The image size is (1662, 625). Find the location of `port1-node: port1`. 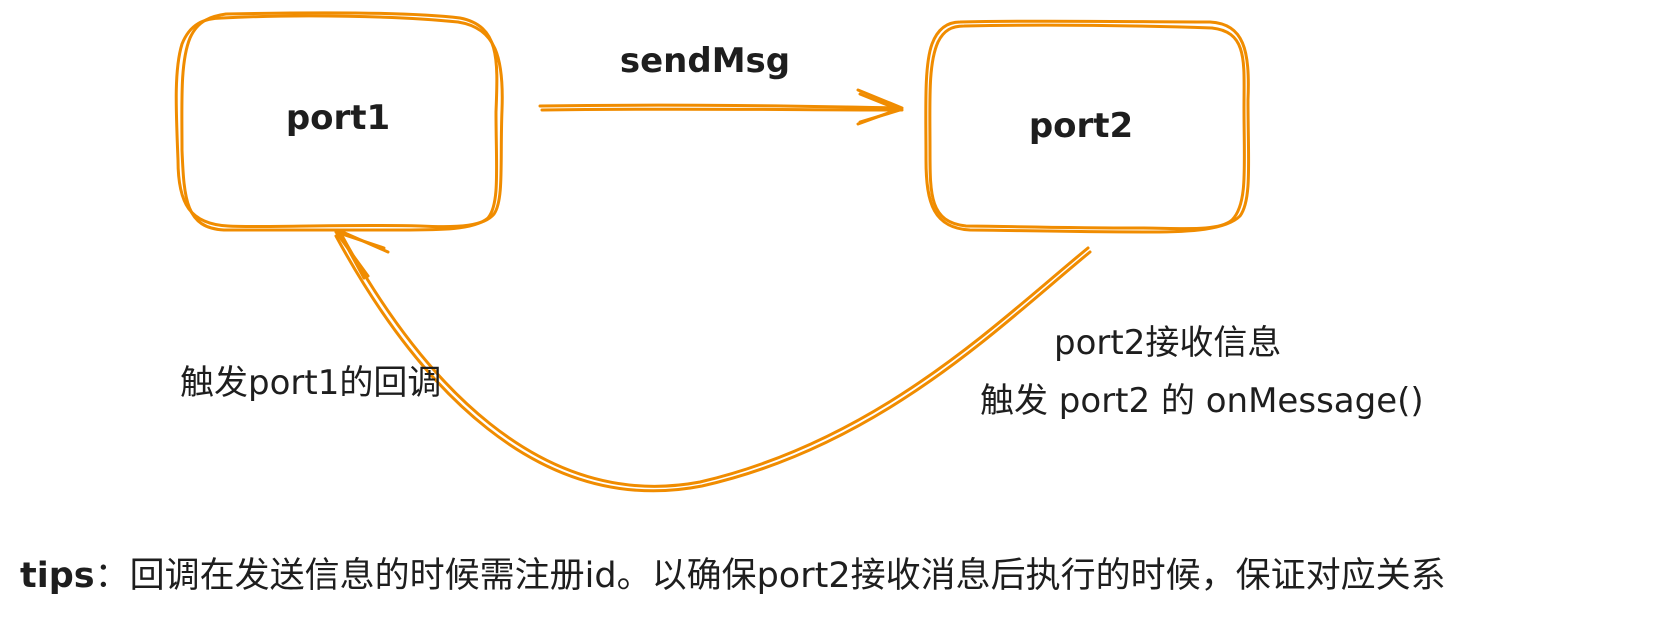

port1-node: port1 is located at coordinates (339, 121).